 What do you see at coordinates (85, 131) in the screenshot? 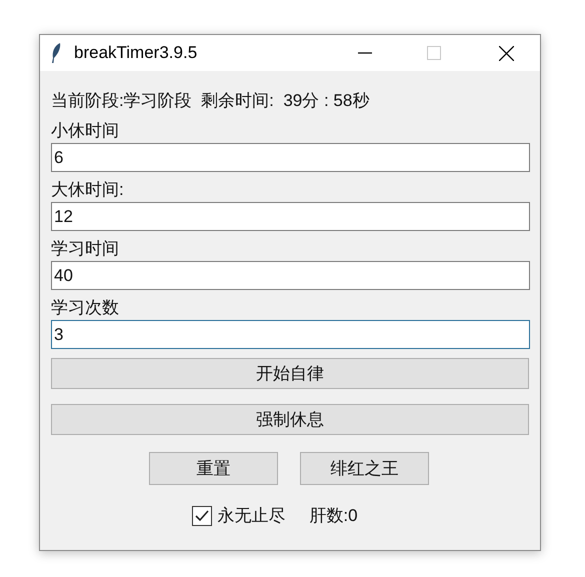
I see `field-label: 小休时间` at bounding box center [85, 131].